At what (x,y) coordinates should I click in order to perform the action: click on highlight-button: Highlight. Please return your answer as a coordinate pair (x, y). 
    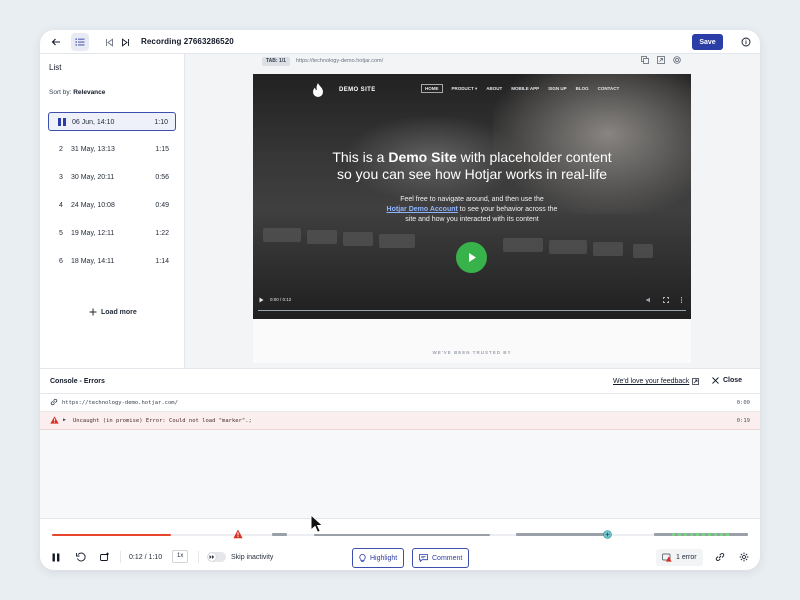
    Looking at the image, I should click on (378, 558).